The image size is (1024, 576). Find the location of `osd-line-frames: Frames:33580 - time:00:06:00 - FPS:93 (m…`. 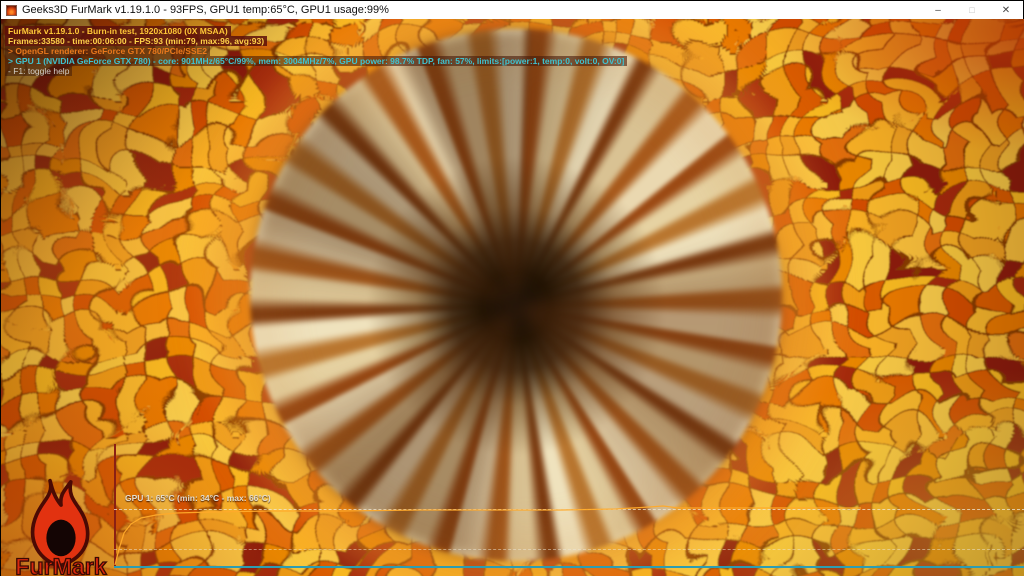

osd-line-frames: Frames:33580 - time:00:06:00 - FPS:93 (m… is located at coordinates (136, 41).